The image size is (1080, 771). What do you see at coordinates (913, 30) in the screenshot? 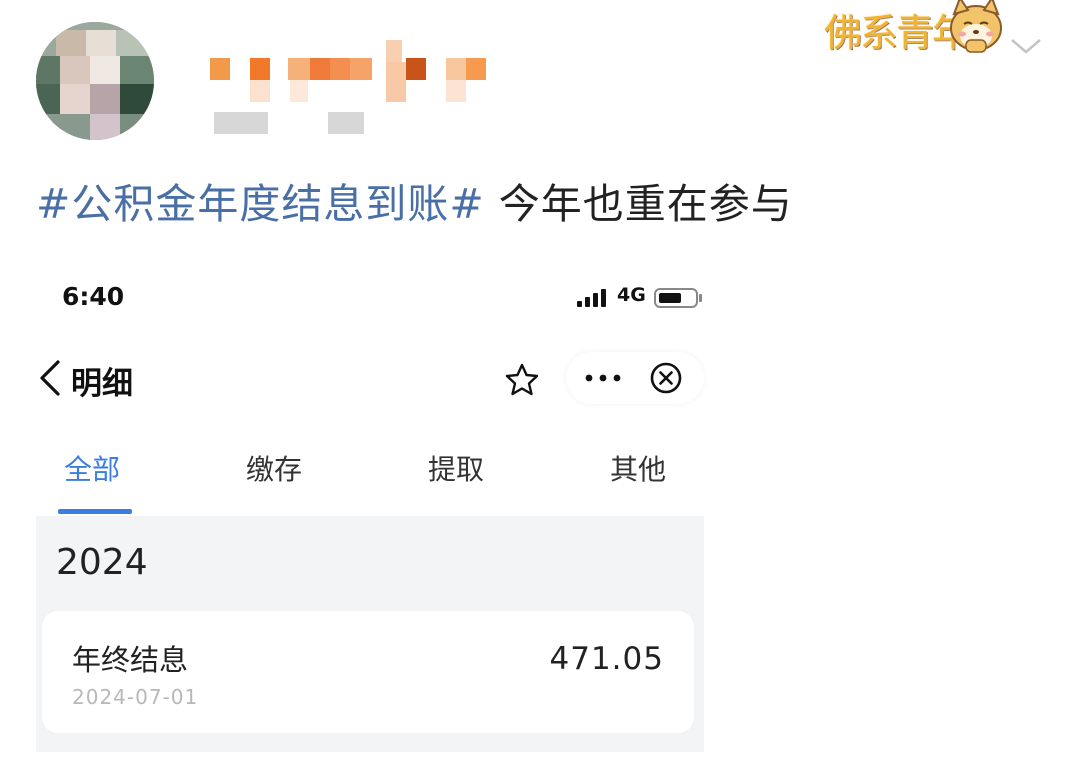
I see `fan-badge: 佛系青年` at bounding box center [913, 30].